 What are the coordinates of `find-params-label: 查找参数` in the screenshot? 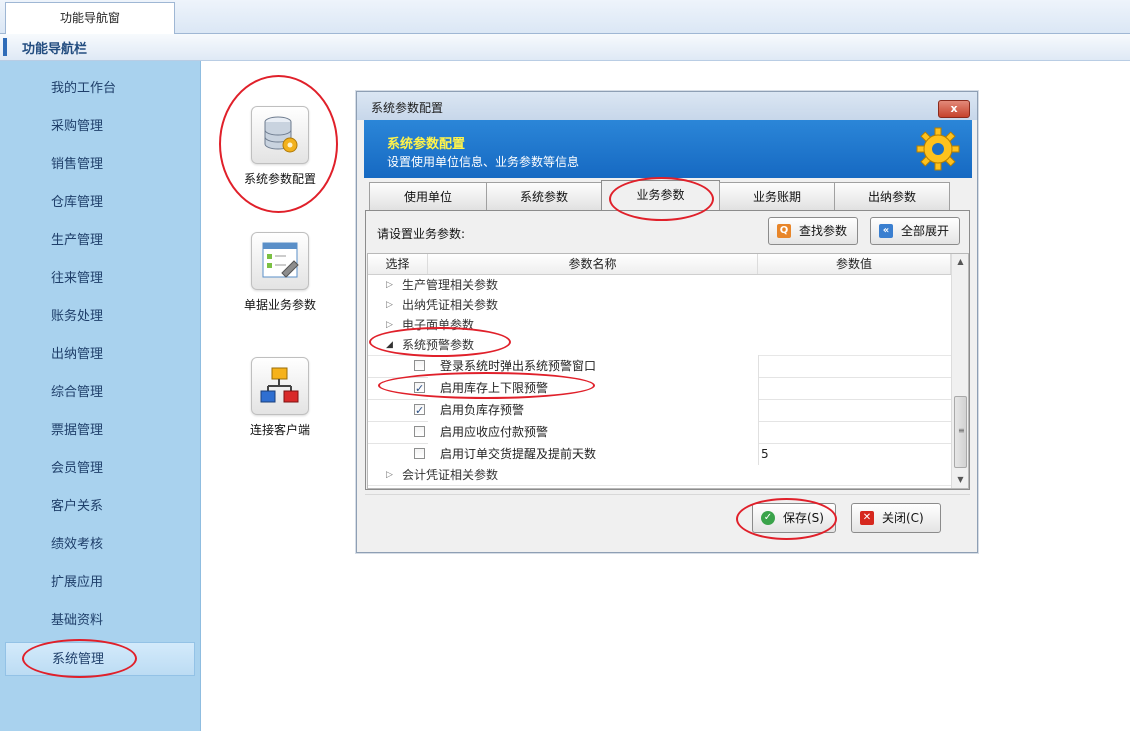 It's located at (823, 231).